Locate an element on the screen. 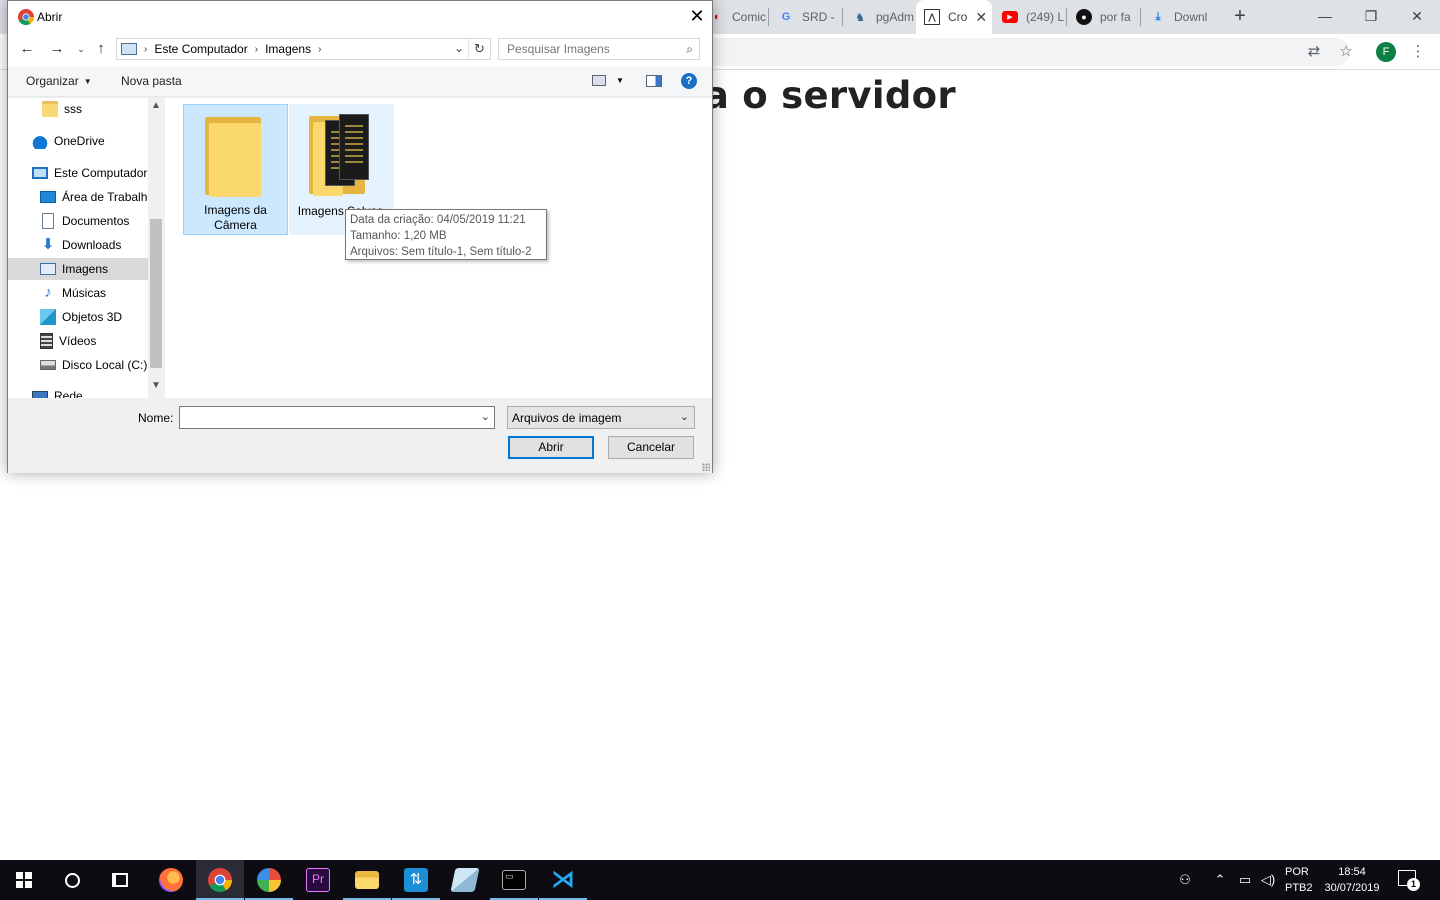 This screenshot has width=1440, height=900. window-close-button: ✕ is located at coordinates (1417, 16).